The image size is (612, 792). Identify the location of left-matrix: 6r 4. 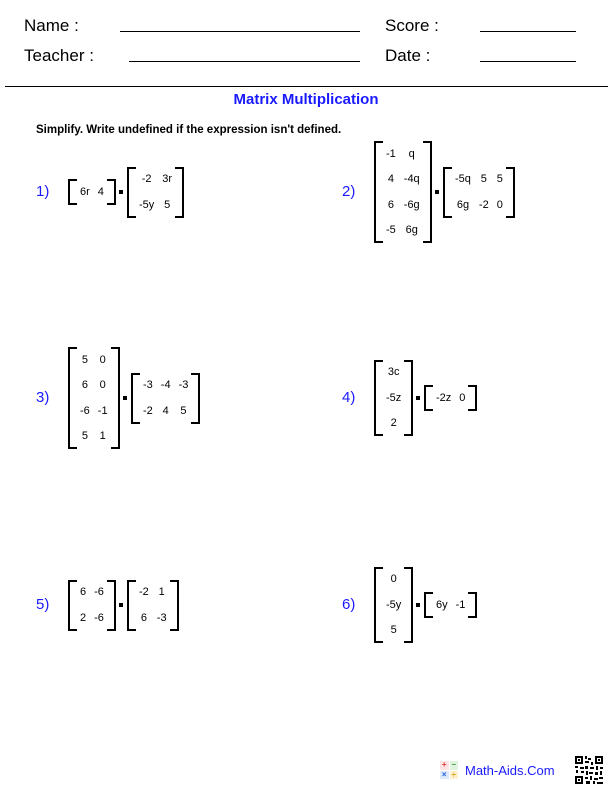
(92, 192).